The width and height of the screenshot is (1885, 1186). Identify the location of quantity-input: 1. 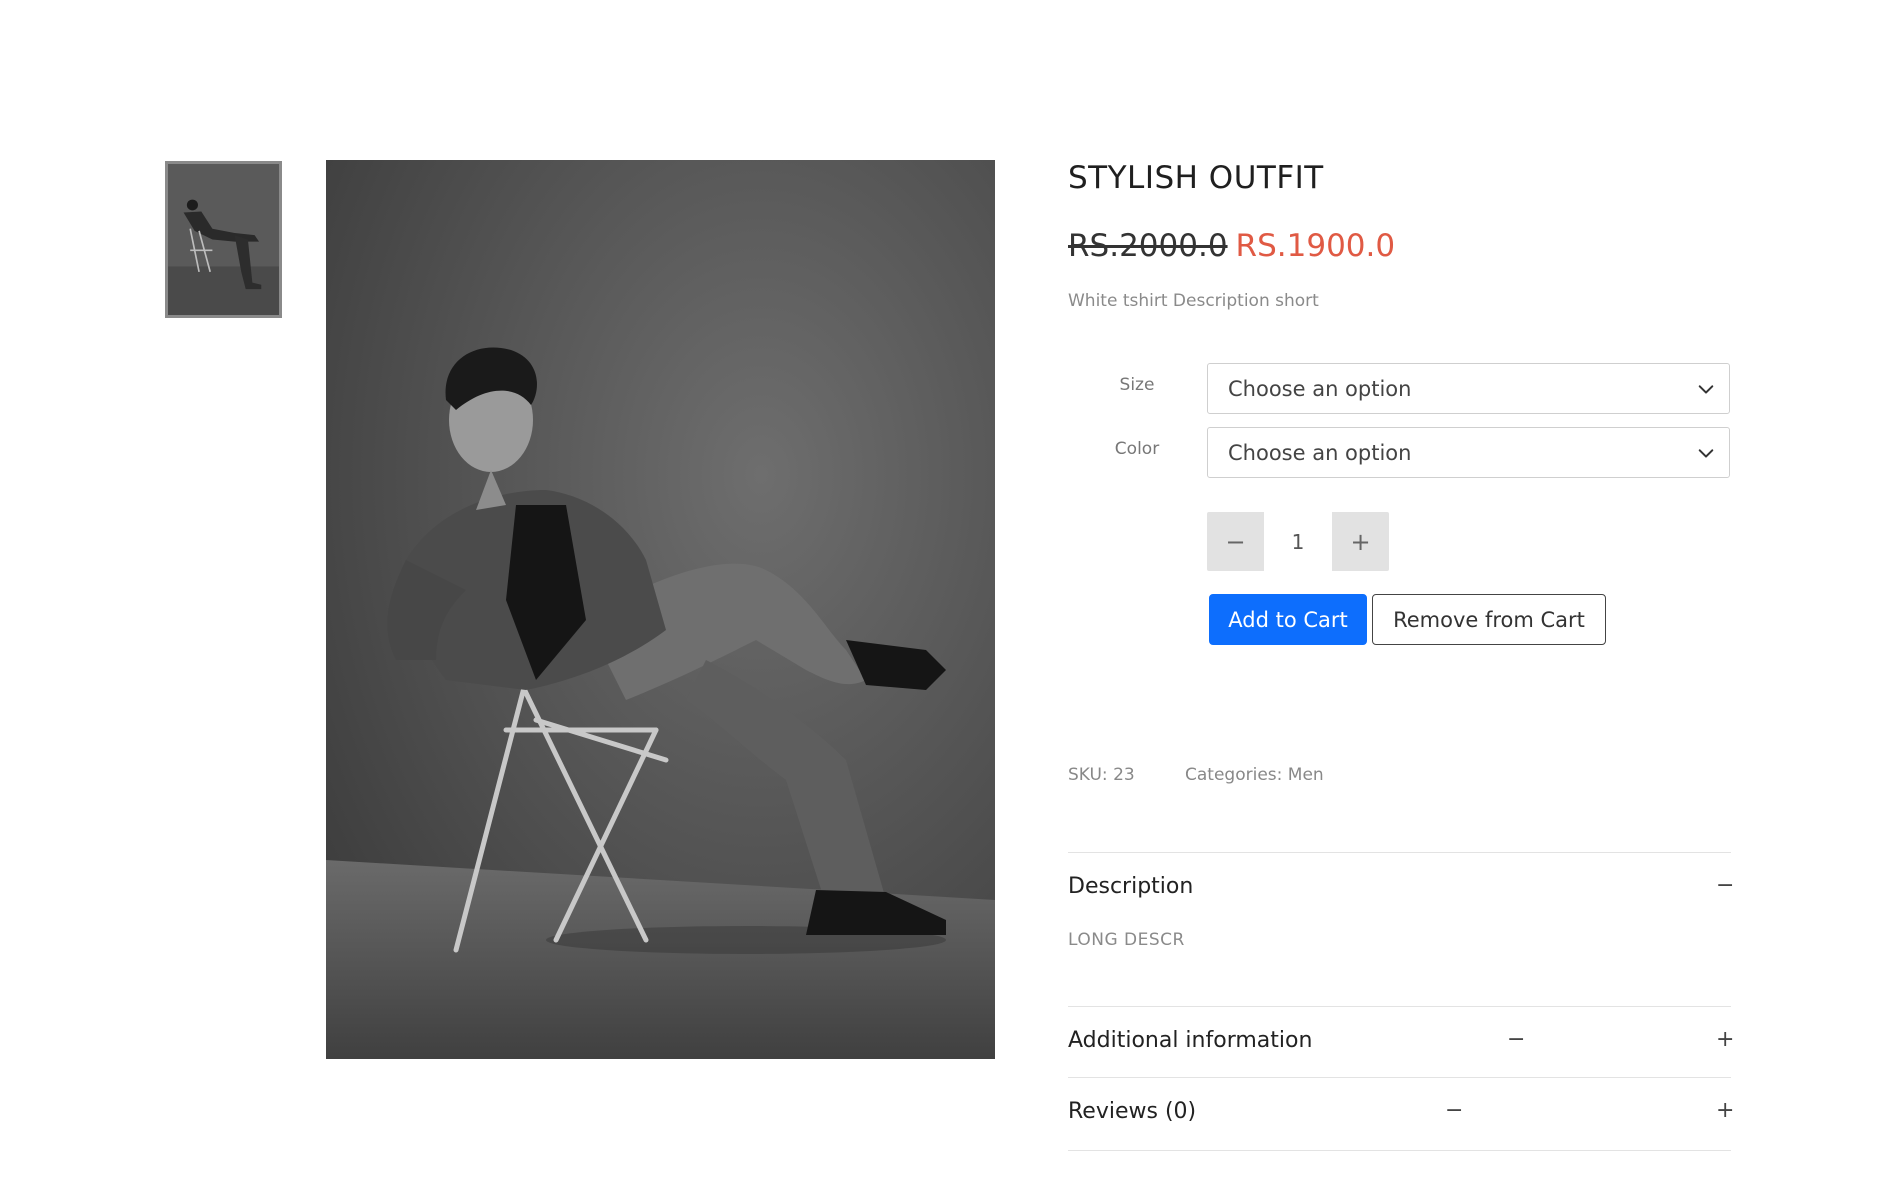
(1298, 541).